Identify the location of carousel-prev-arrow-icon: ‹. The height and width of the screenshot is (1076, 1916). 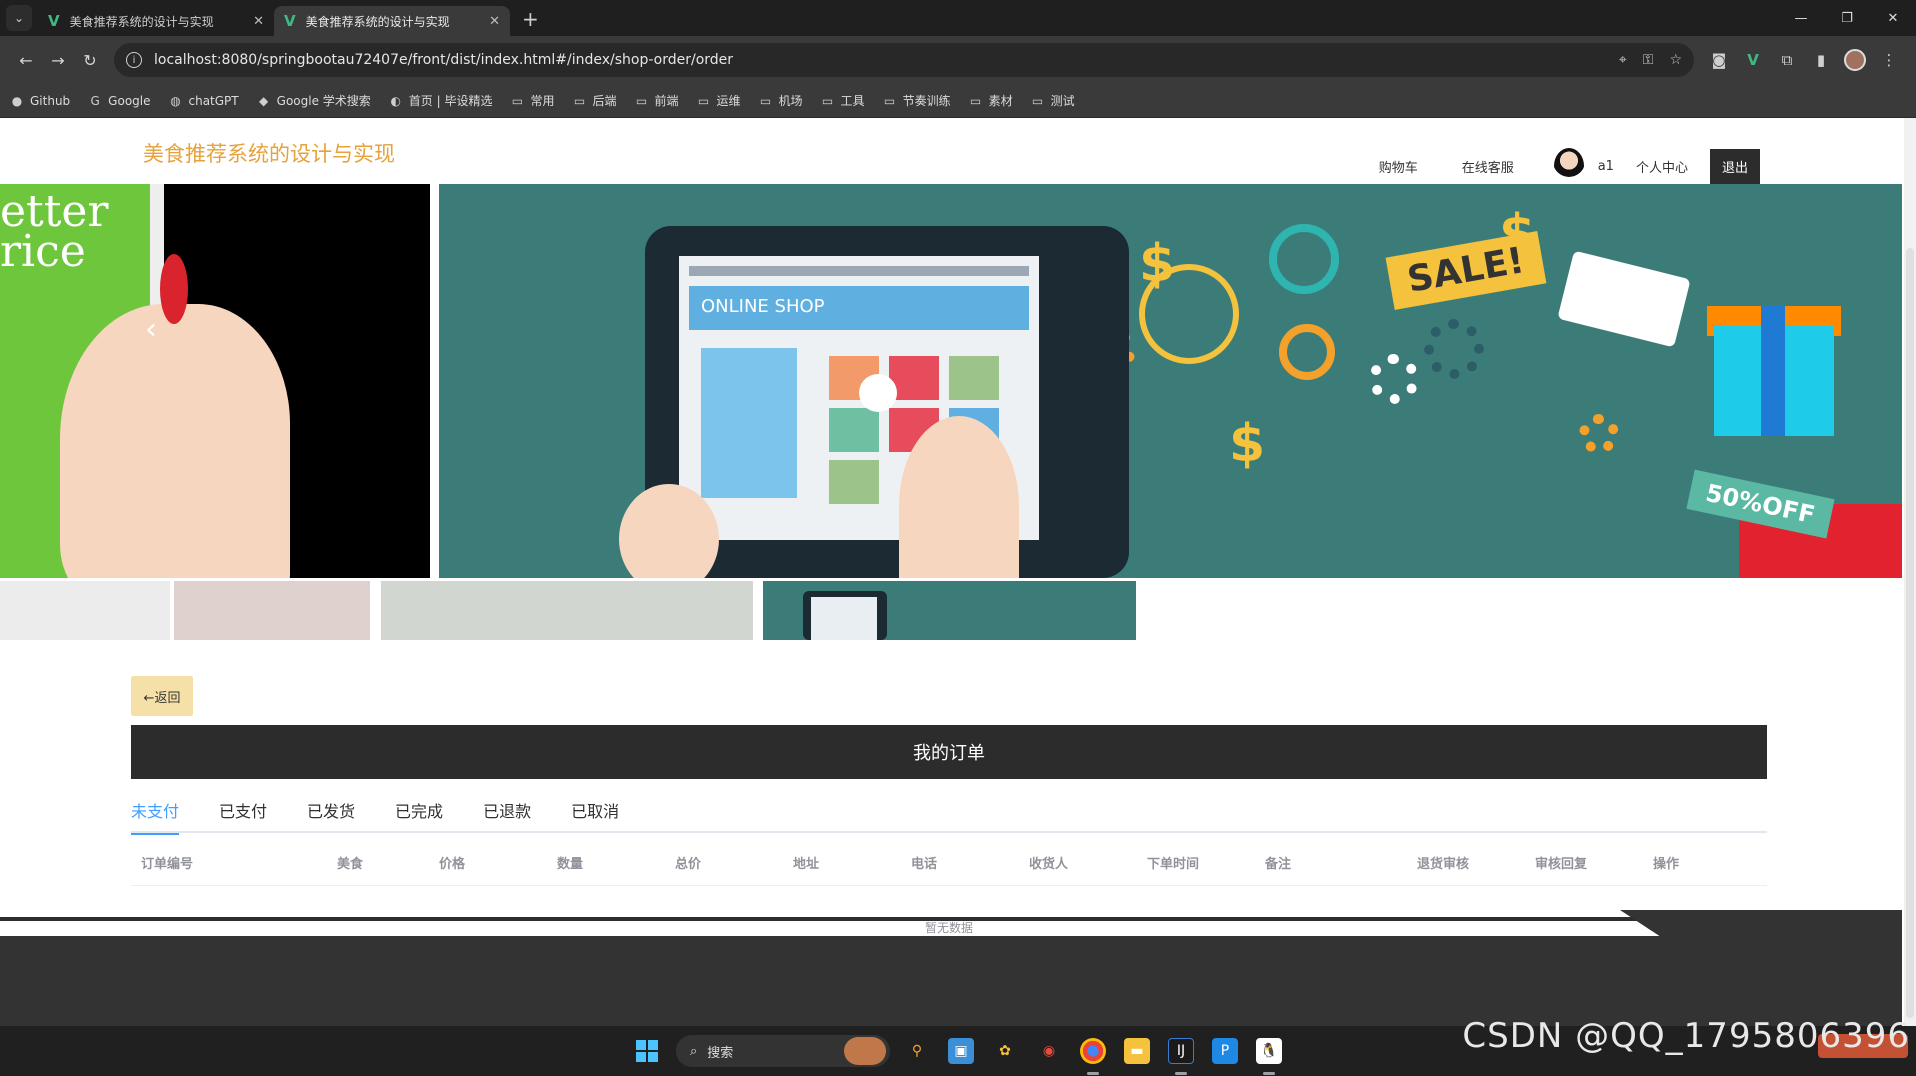
(151, 329).